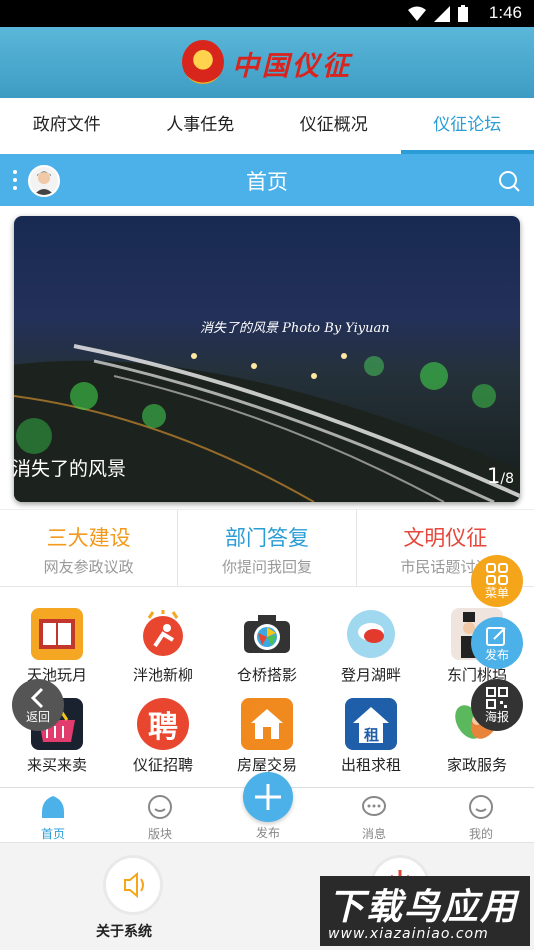 This screenshot has width=534, height=950. I want to click on grid-menu-icon, so click(497, 574).